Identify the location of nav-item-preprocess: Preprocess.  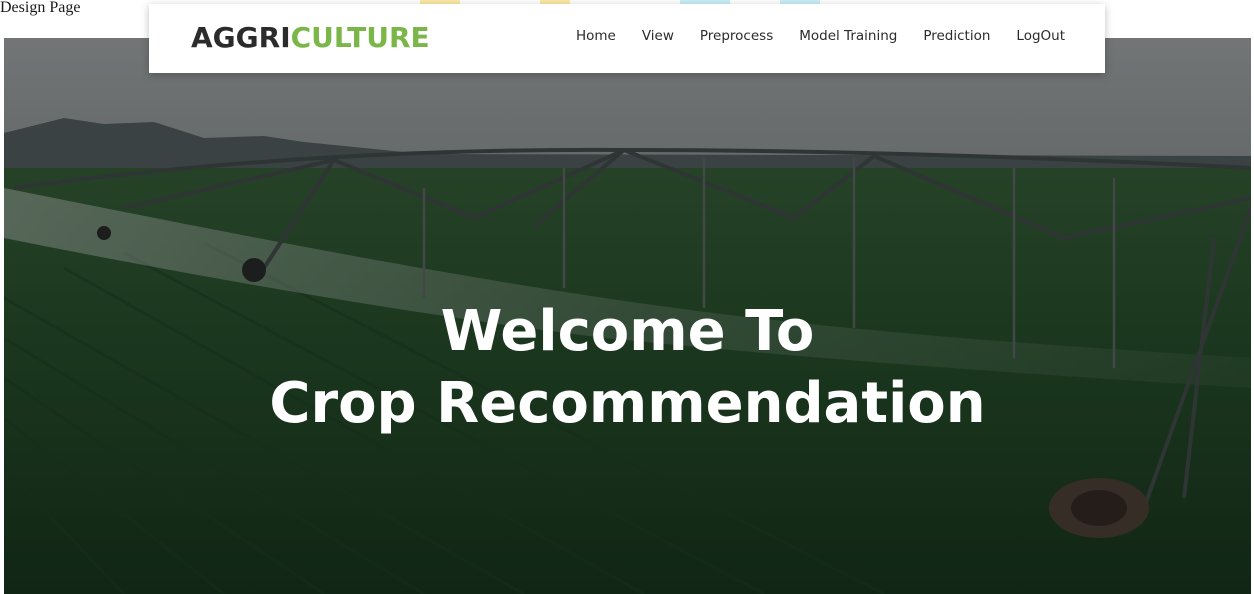
(736, 36).